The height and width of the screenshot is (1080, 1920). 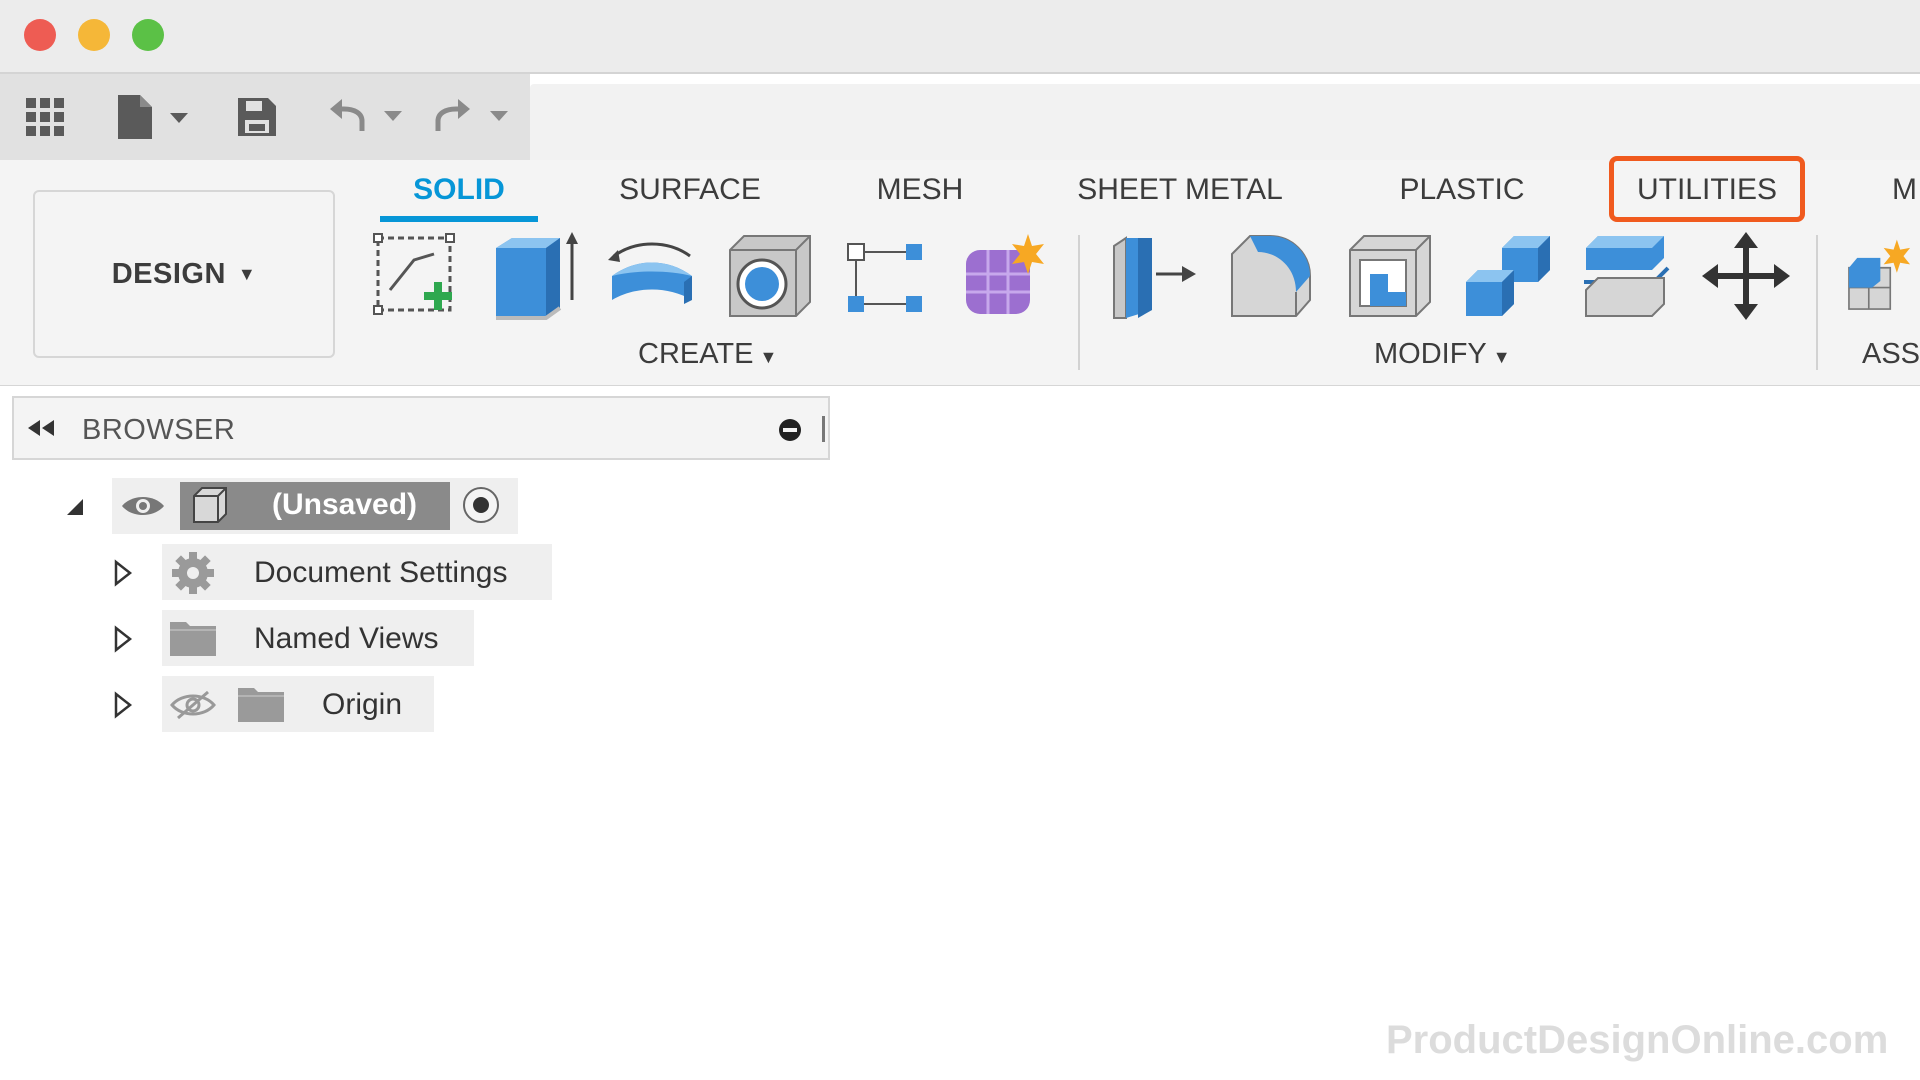 I want to click on create-menu: CREATE ▼, so click(x=707, y=354).